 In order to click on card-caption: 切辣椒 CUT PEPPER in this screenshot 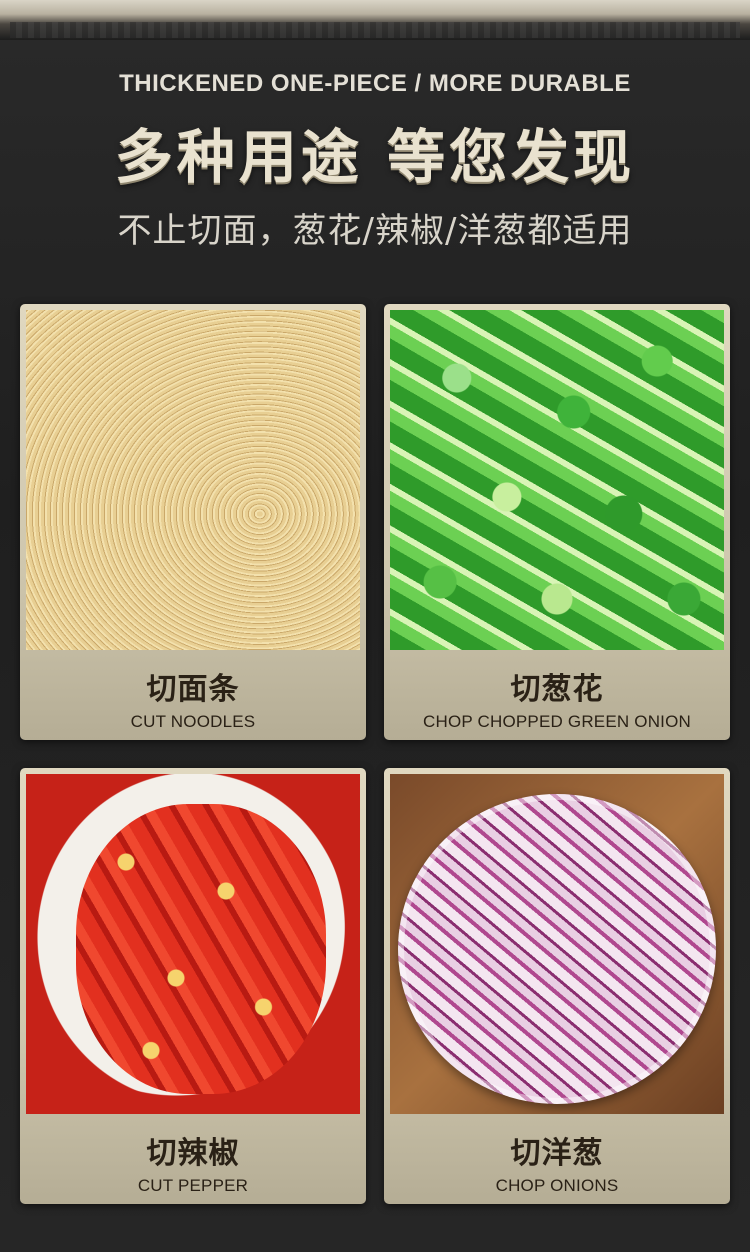, I will do `click(193, 1159)`.